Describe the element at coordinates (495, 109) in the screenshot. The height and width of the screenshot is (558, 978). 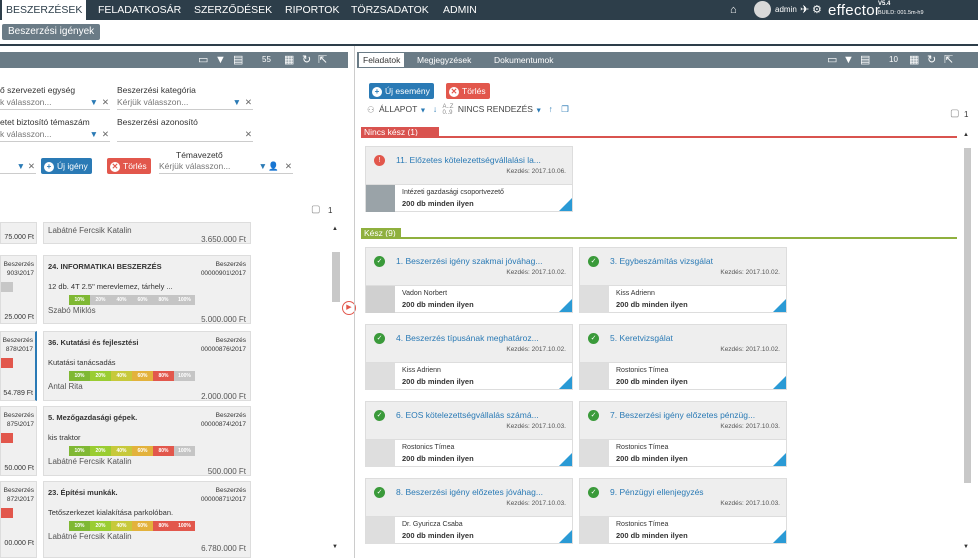
I see `sort-order: NINCS RENDEZÉS` at that location.